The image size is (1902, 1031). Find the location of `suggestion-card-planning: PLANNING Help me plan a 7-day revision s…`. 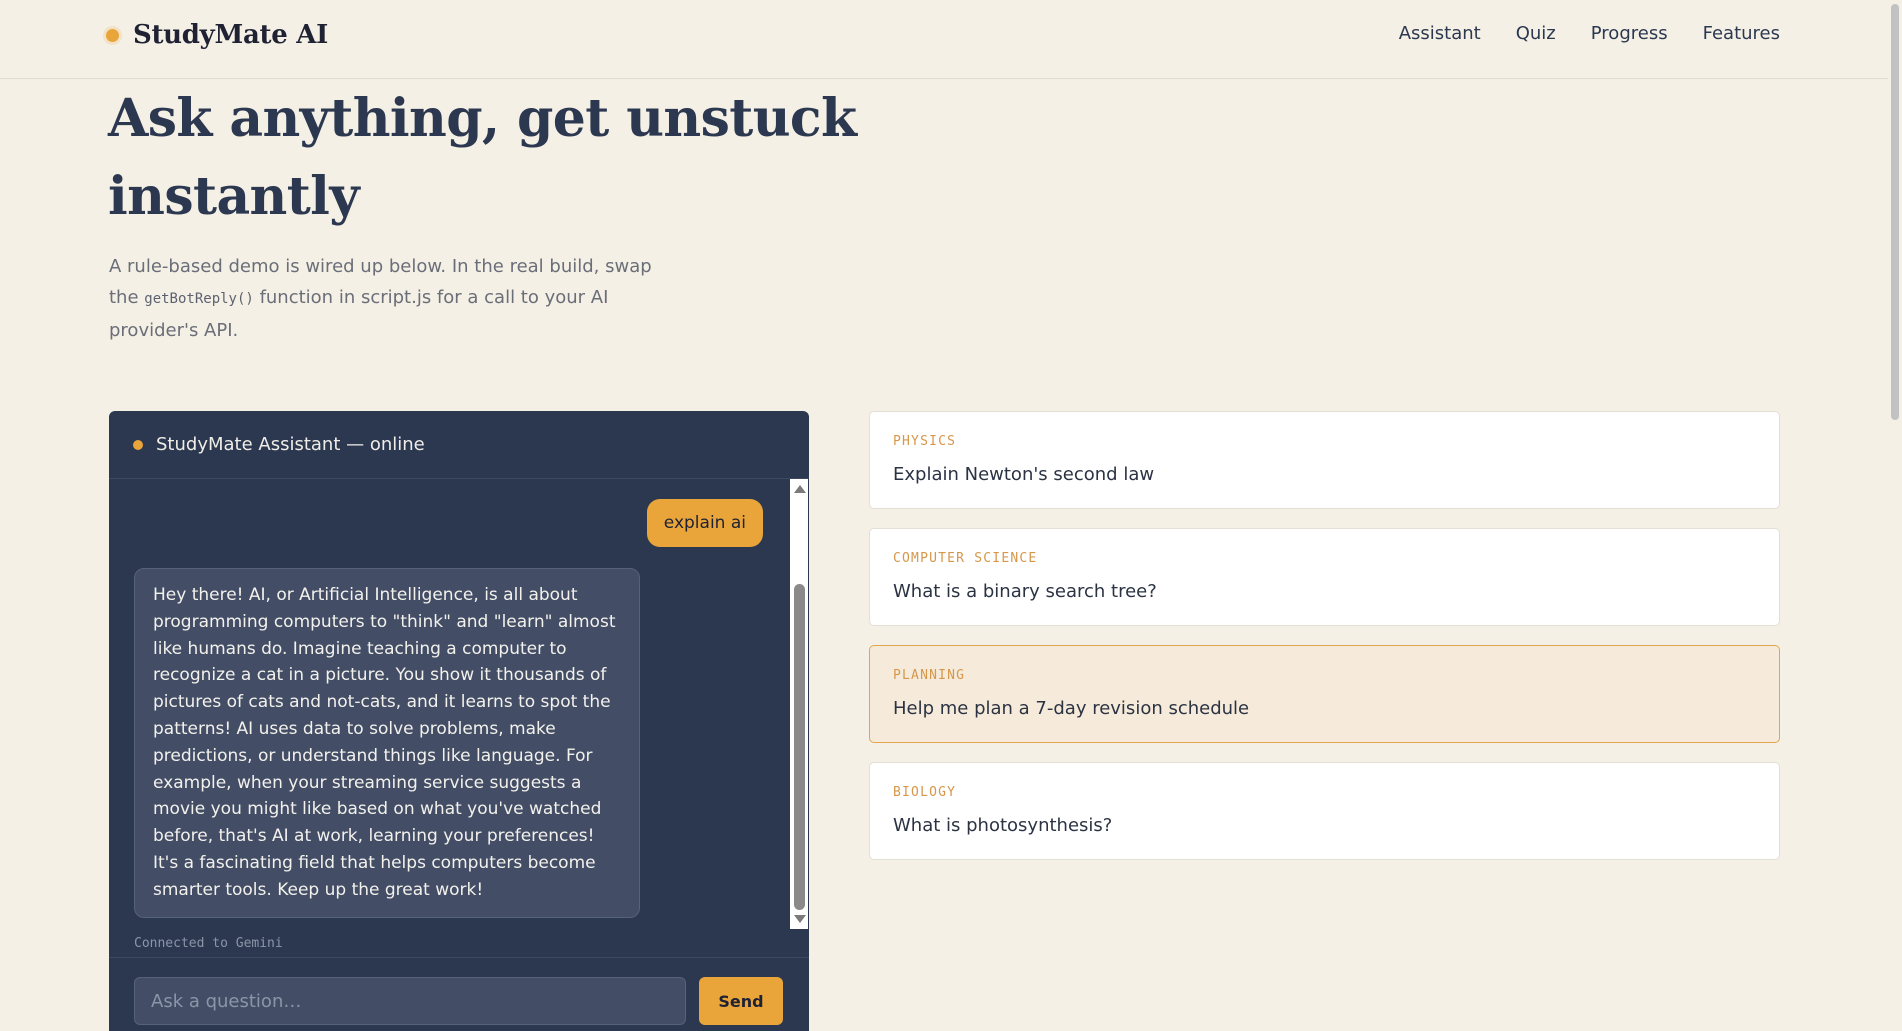

suggestion-card-planning: PLANNING Help me plan a 7-day revision s… is located at coordinates (1324, 694).